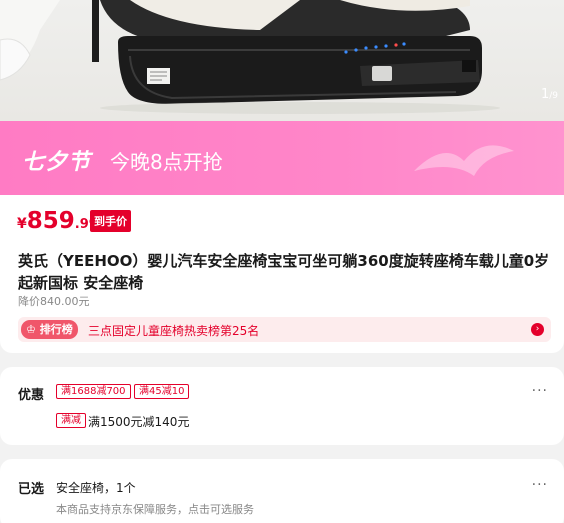 This screenshot has height=523, width=564. What do you see at coordinates (96, 488) in the screenshot?
I see `selected-variant: 安全座椅，1个` at bounding box center [96, 488].